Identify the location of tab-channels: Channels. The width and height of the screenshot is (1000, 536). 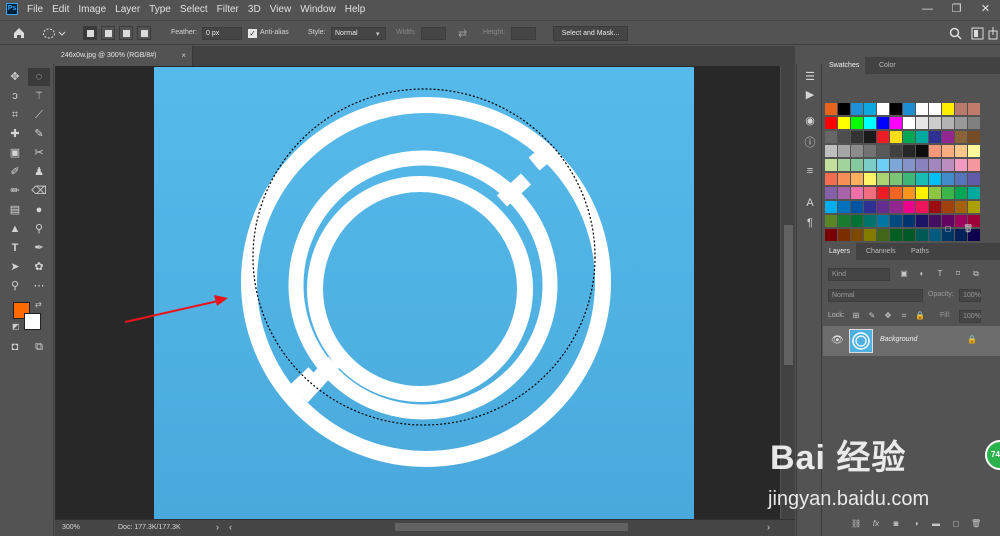
(881, 251).